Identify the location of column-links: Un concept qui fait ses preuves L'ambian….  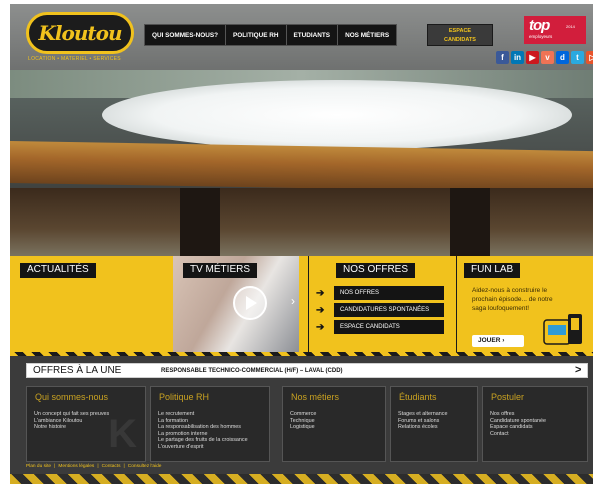
(71, 421).